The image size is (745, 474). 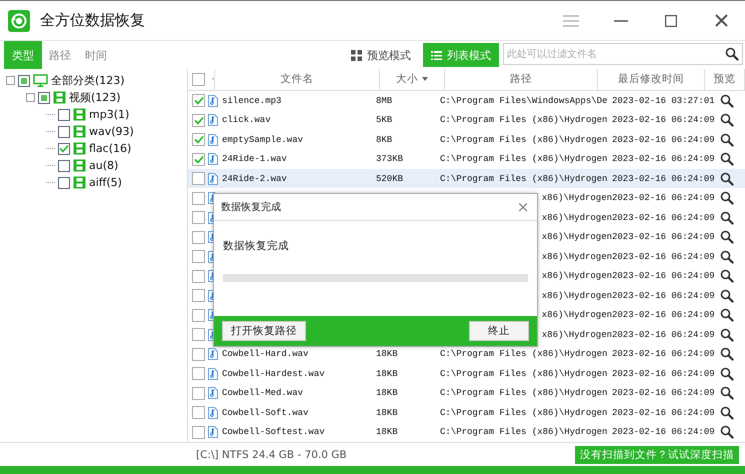 I want to click on file-name: 24Ride-1.wav, so click(x=254, y=159).